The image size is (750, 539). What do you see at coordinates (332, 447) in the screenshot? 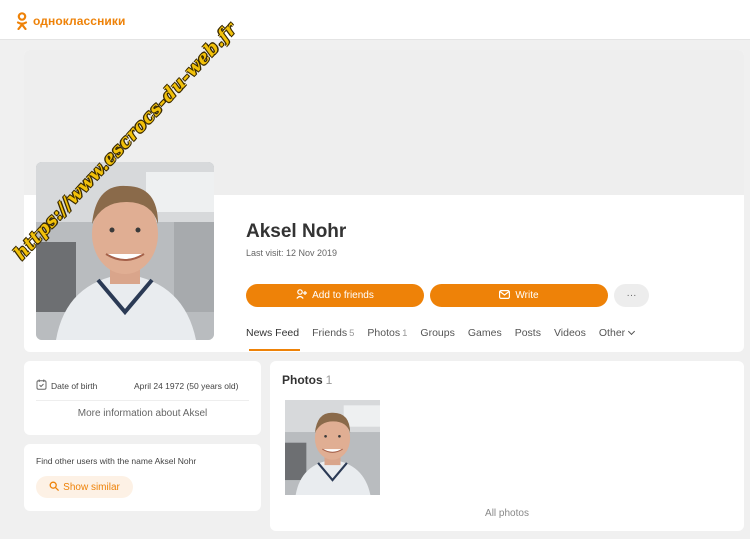
I see `photo-thumbnail` at bounding box center [332, 447].